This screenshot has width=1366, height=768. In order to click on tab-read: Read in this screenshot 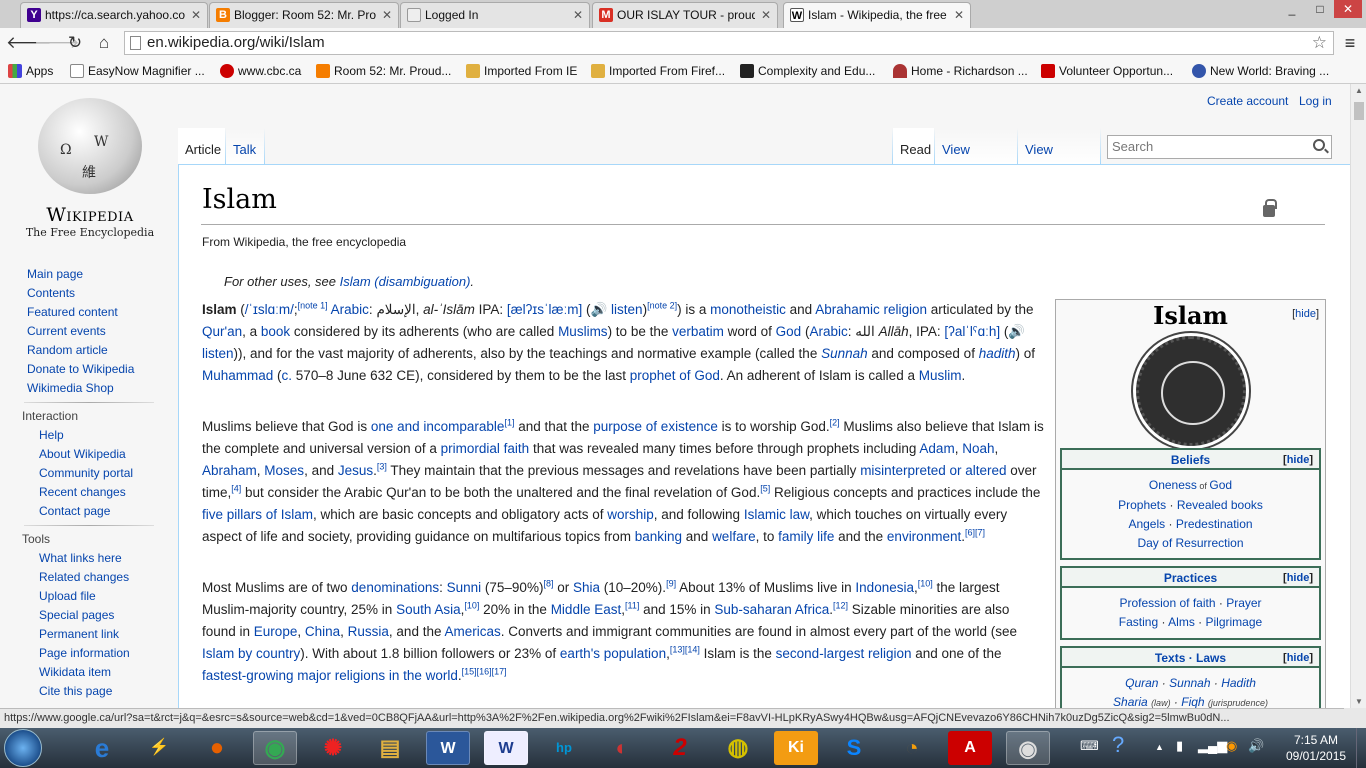, I will do `click(914, 146)`.